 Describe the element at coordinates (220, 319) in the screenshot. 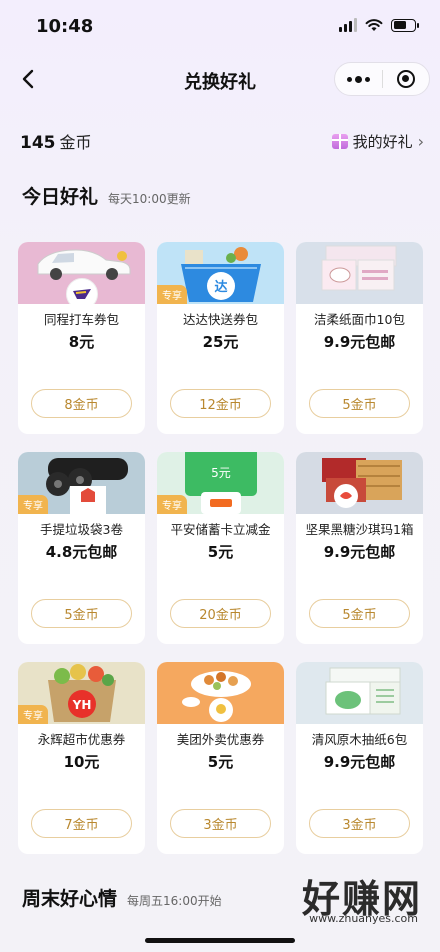

I see `product-name: 达达快送券包` at that location.